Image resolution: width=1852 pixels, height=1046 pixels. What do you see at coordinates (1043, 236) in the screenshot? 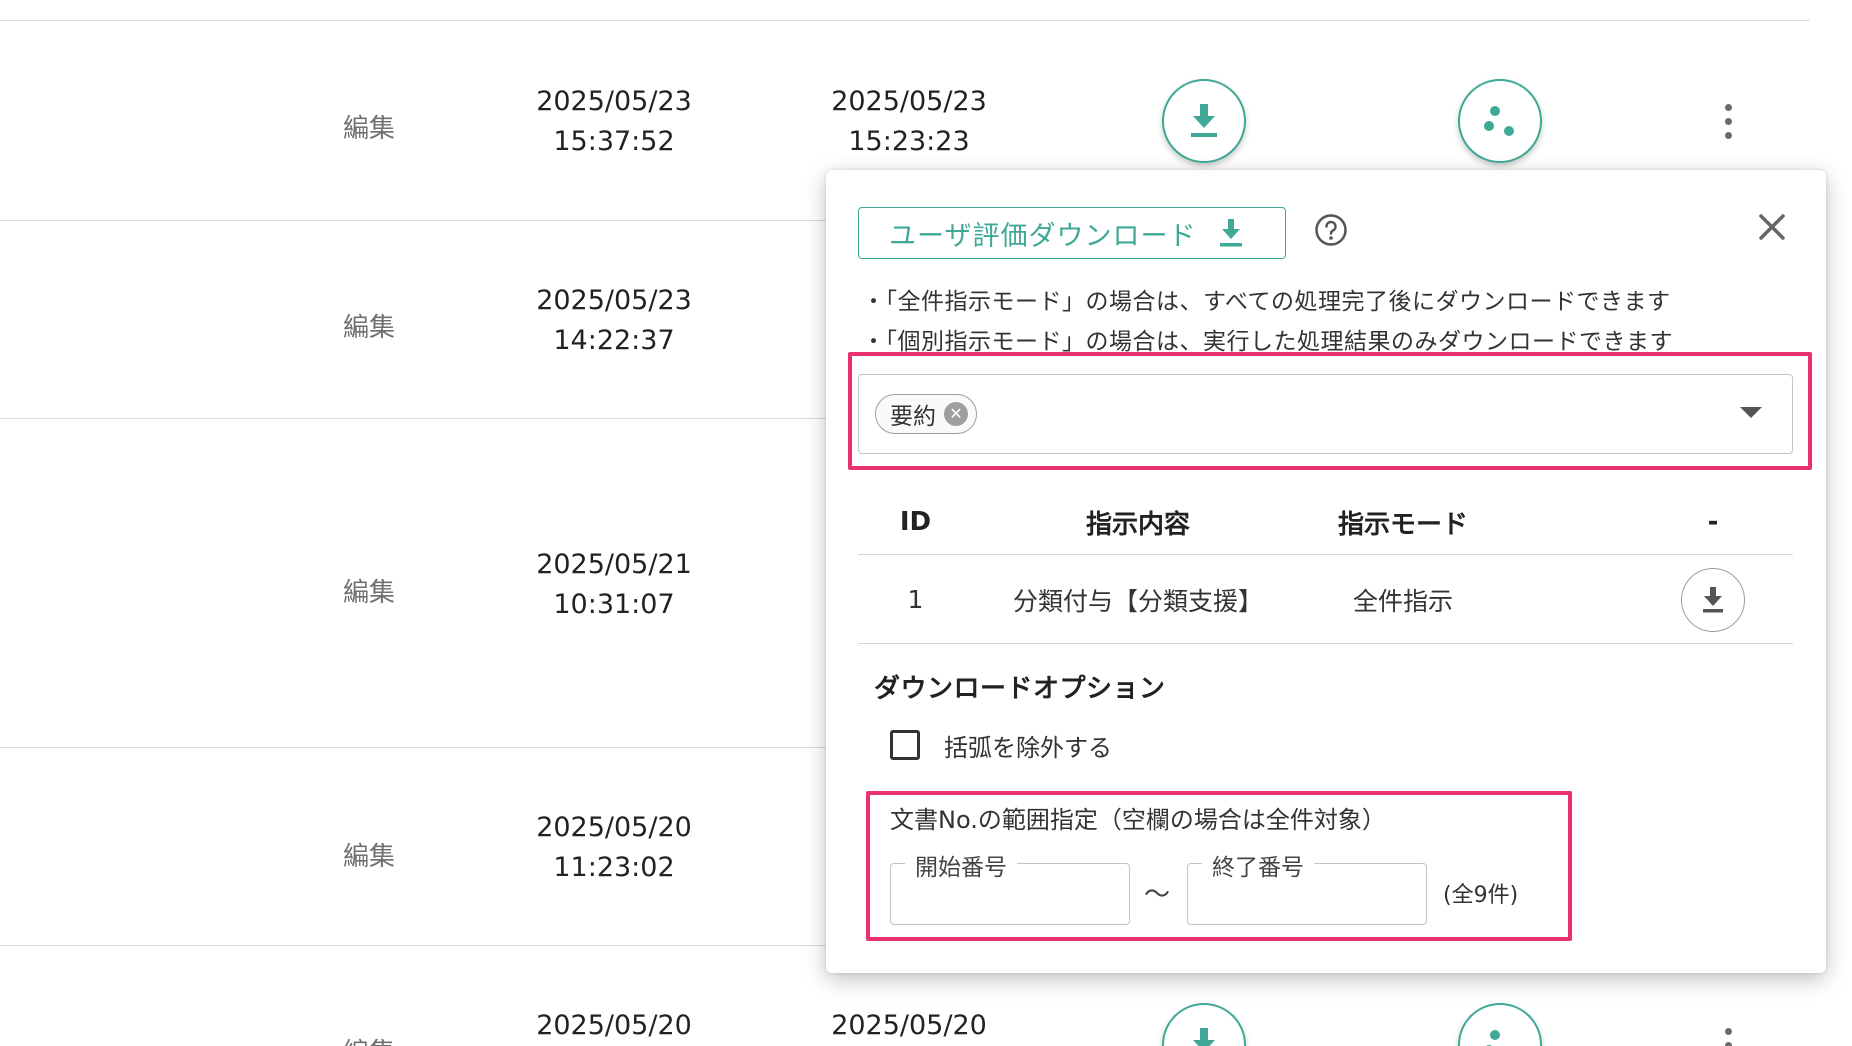
I see `user-evaluation-download-label: ユーザ評価ダウンロード` at bounding box center [1043, 236].